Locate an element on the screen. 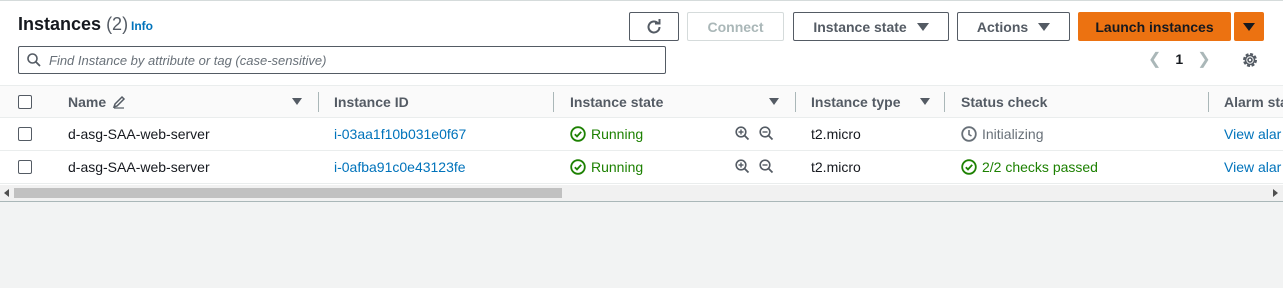 This screenshot has height=288, width=1283. connect-label: Connect is located at coordinates (735, 26).